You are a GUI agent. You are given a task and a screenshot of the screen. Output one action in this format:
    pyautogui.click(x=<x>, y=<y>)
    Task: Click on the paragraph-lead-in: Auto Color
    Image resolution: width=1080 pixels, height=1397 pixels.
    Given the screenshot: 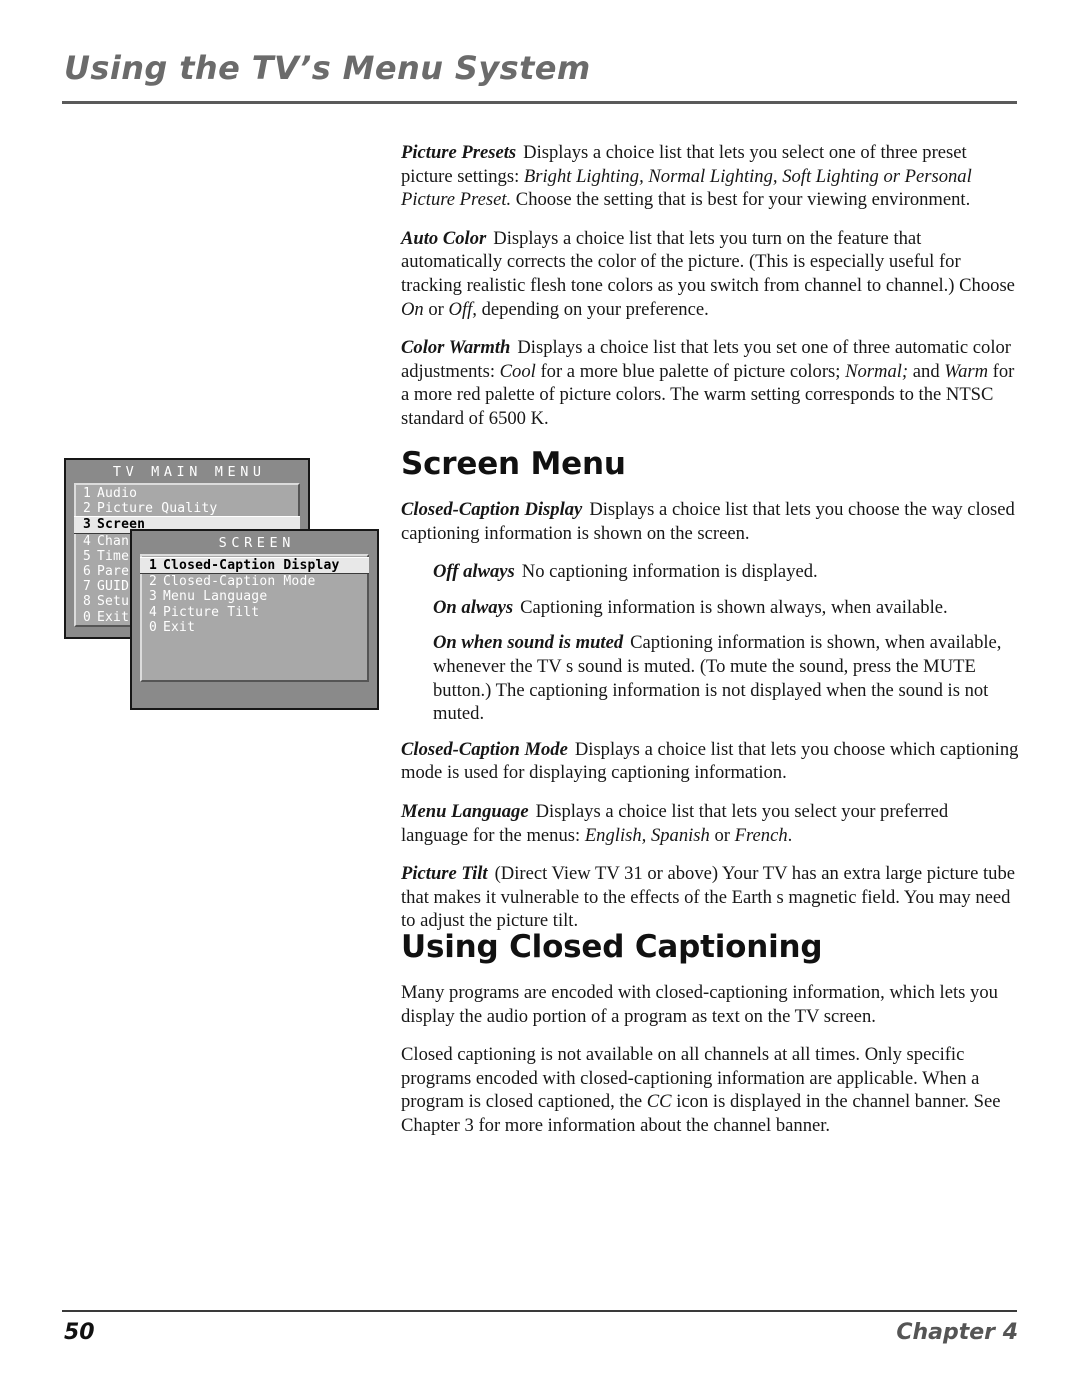 What is the action you would take?
    pyautogui.click(x=444, y=238)
    